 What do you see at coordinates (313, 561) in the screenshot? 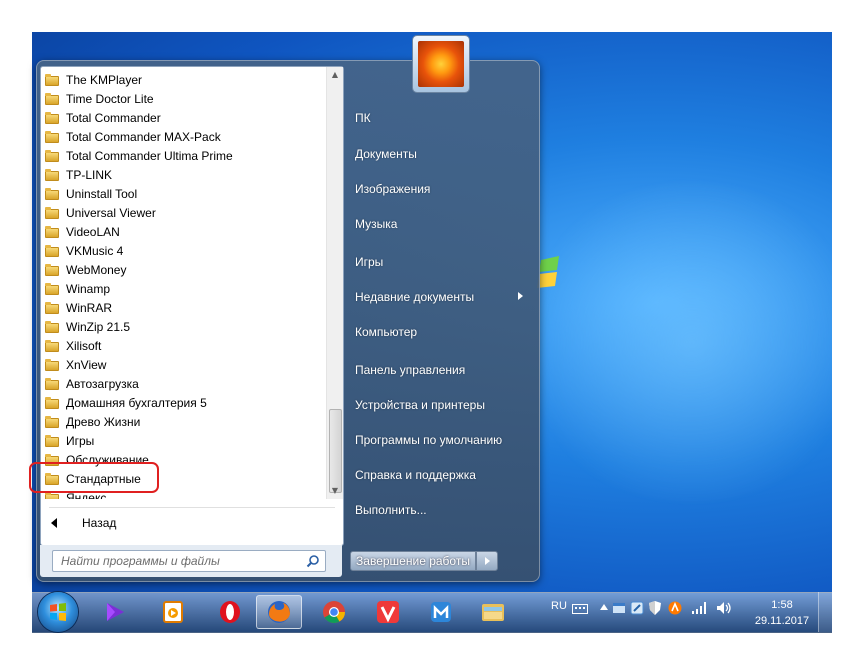
I see `search-icon` at bounding box center [313, 561].